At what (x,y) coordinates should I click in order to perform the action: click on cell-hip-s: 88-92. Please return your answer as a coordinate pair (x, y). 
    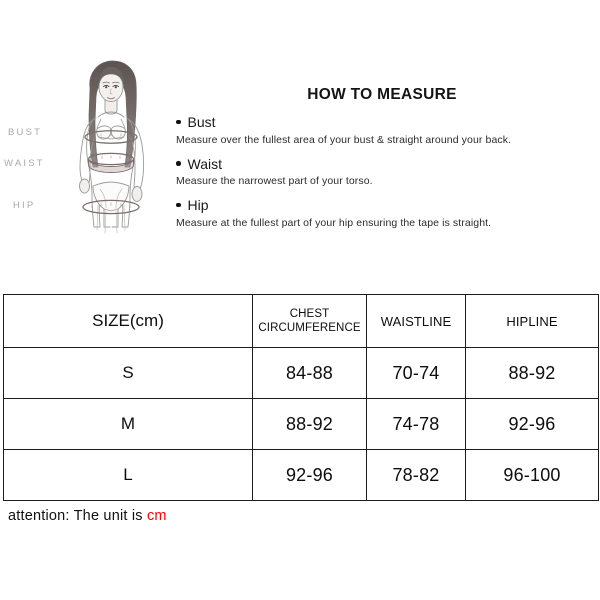
    Looking at the image, I should click on (532, 373).